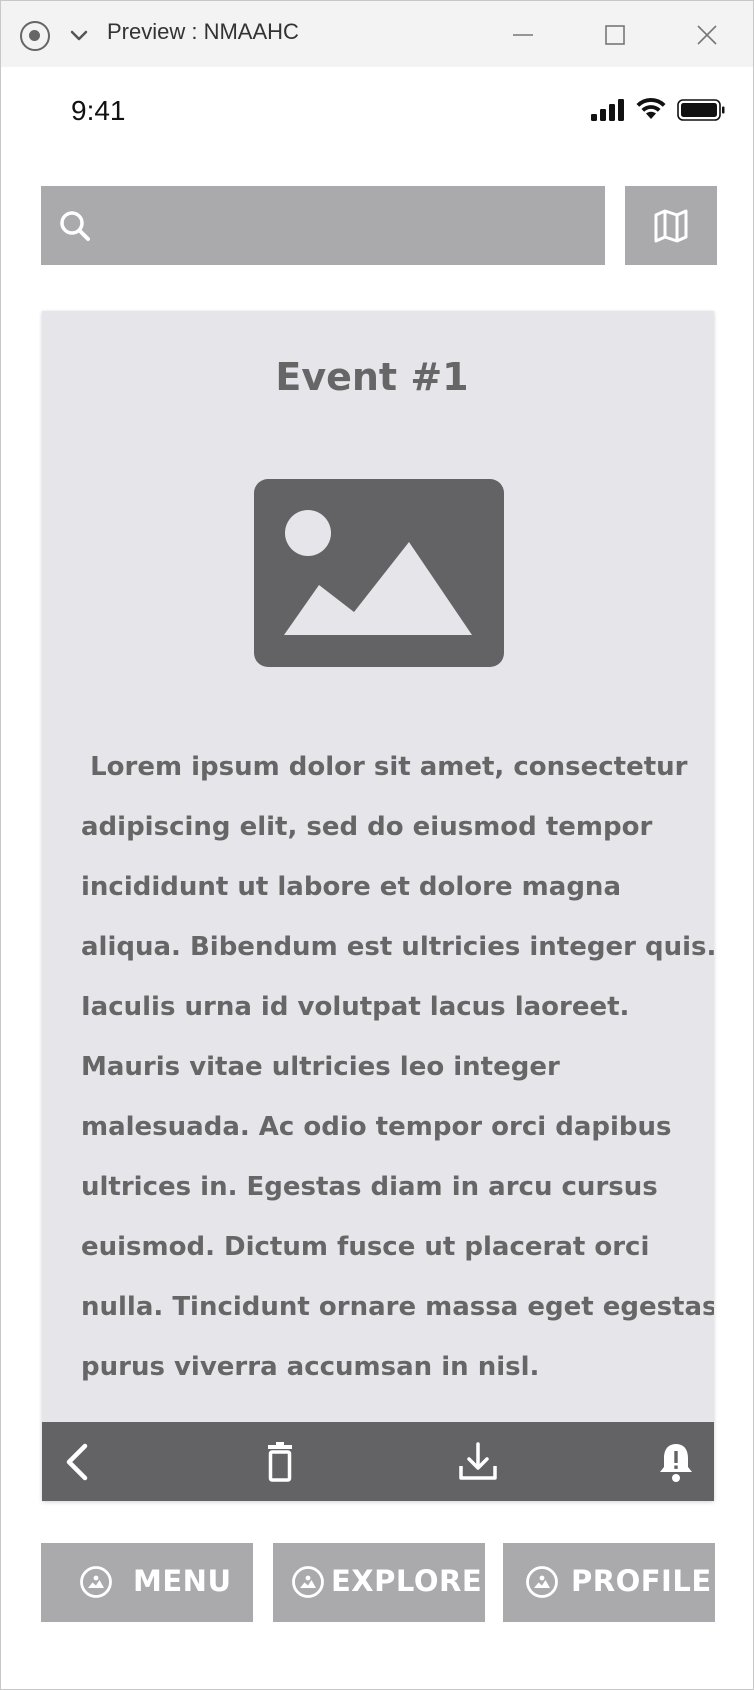  I want to click on profile-icon, so click(542, 1582).